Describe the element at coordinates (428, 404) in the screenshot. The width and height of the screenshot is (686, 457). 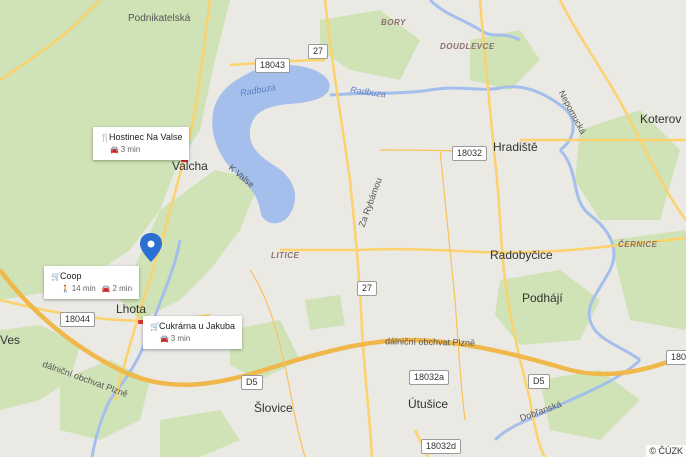
I see `place-utusice: Útušice` at that location.